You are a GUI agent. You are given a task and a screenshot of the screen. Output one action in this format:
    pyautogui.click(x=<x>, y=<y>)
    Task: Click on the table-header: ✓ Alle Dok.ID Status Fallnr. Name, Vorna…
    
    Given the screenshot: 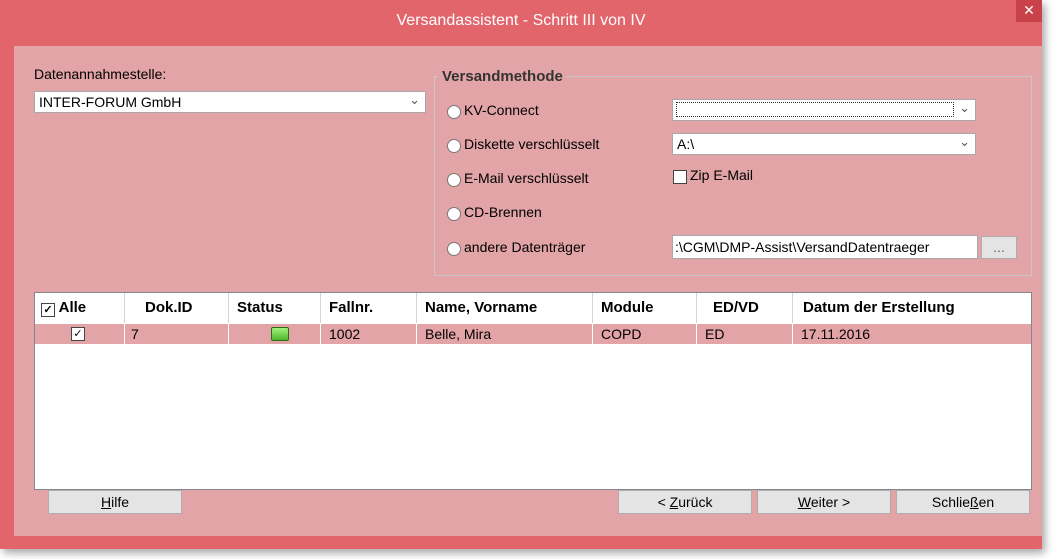 What is the action you would take?
    pyautogui.click(x=533, y=308)
    